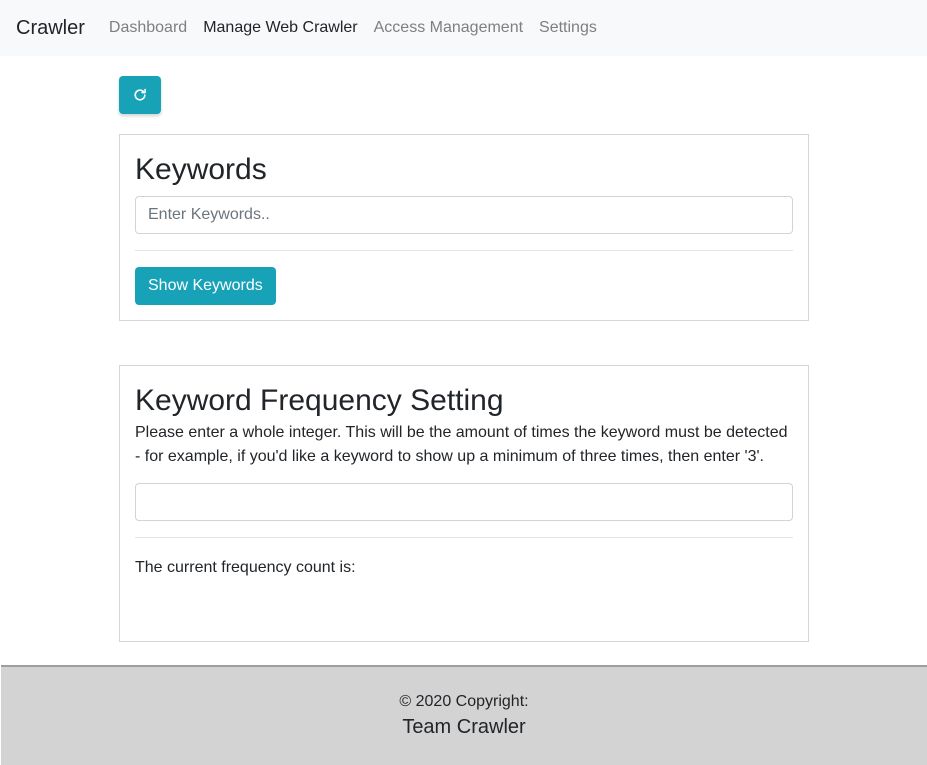 The height and width of the screenshot is (765, 927). What do you see at coordinates (448, 28) in the screenshot?
I see `nav-link-access-management: Access Management` at bounding box center [448, 28].